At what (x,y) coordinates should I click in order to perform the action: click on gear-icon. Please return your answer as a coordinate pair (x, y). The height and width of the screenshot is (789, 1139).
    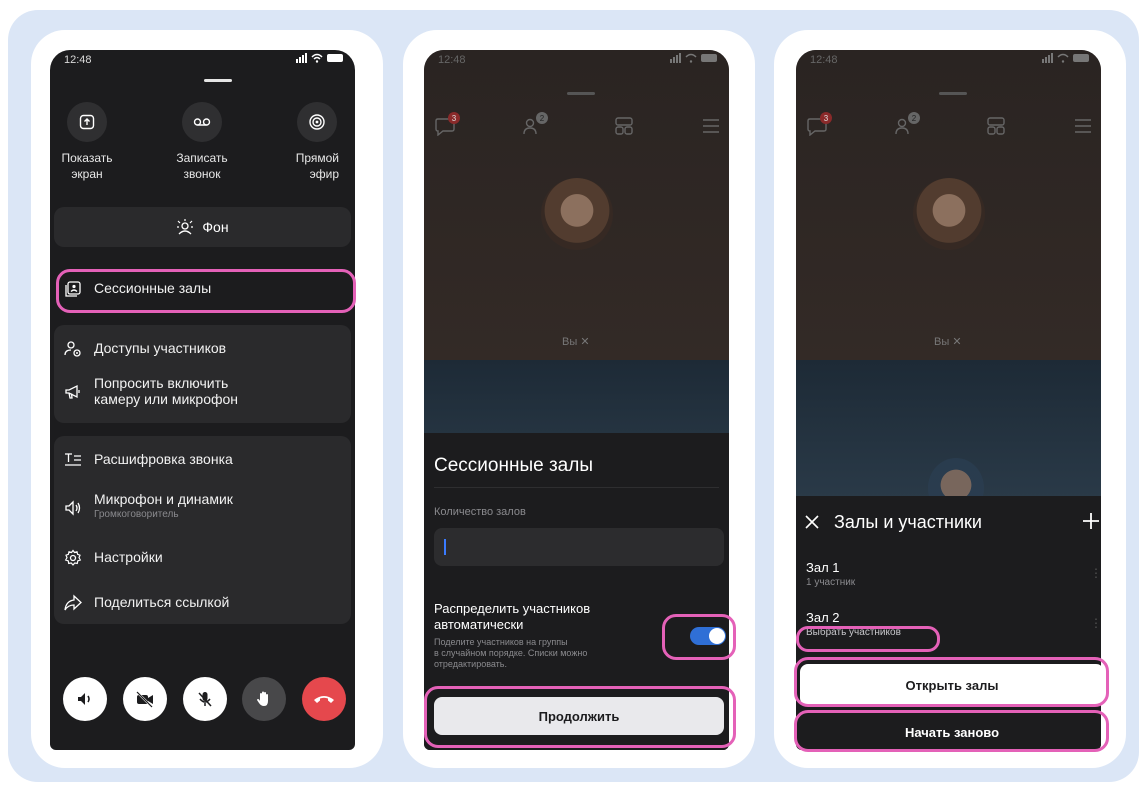
    Looking at the image, I should click on (73, 558).